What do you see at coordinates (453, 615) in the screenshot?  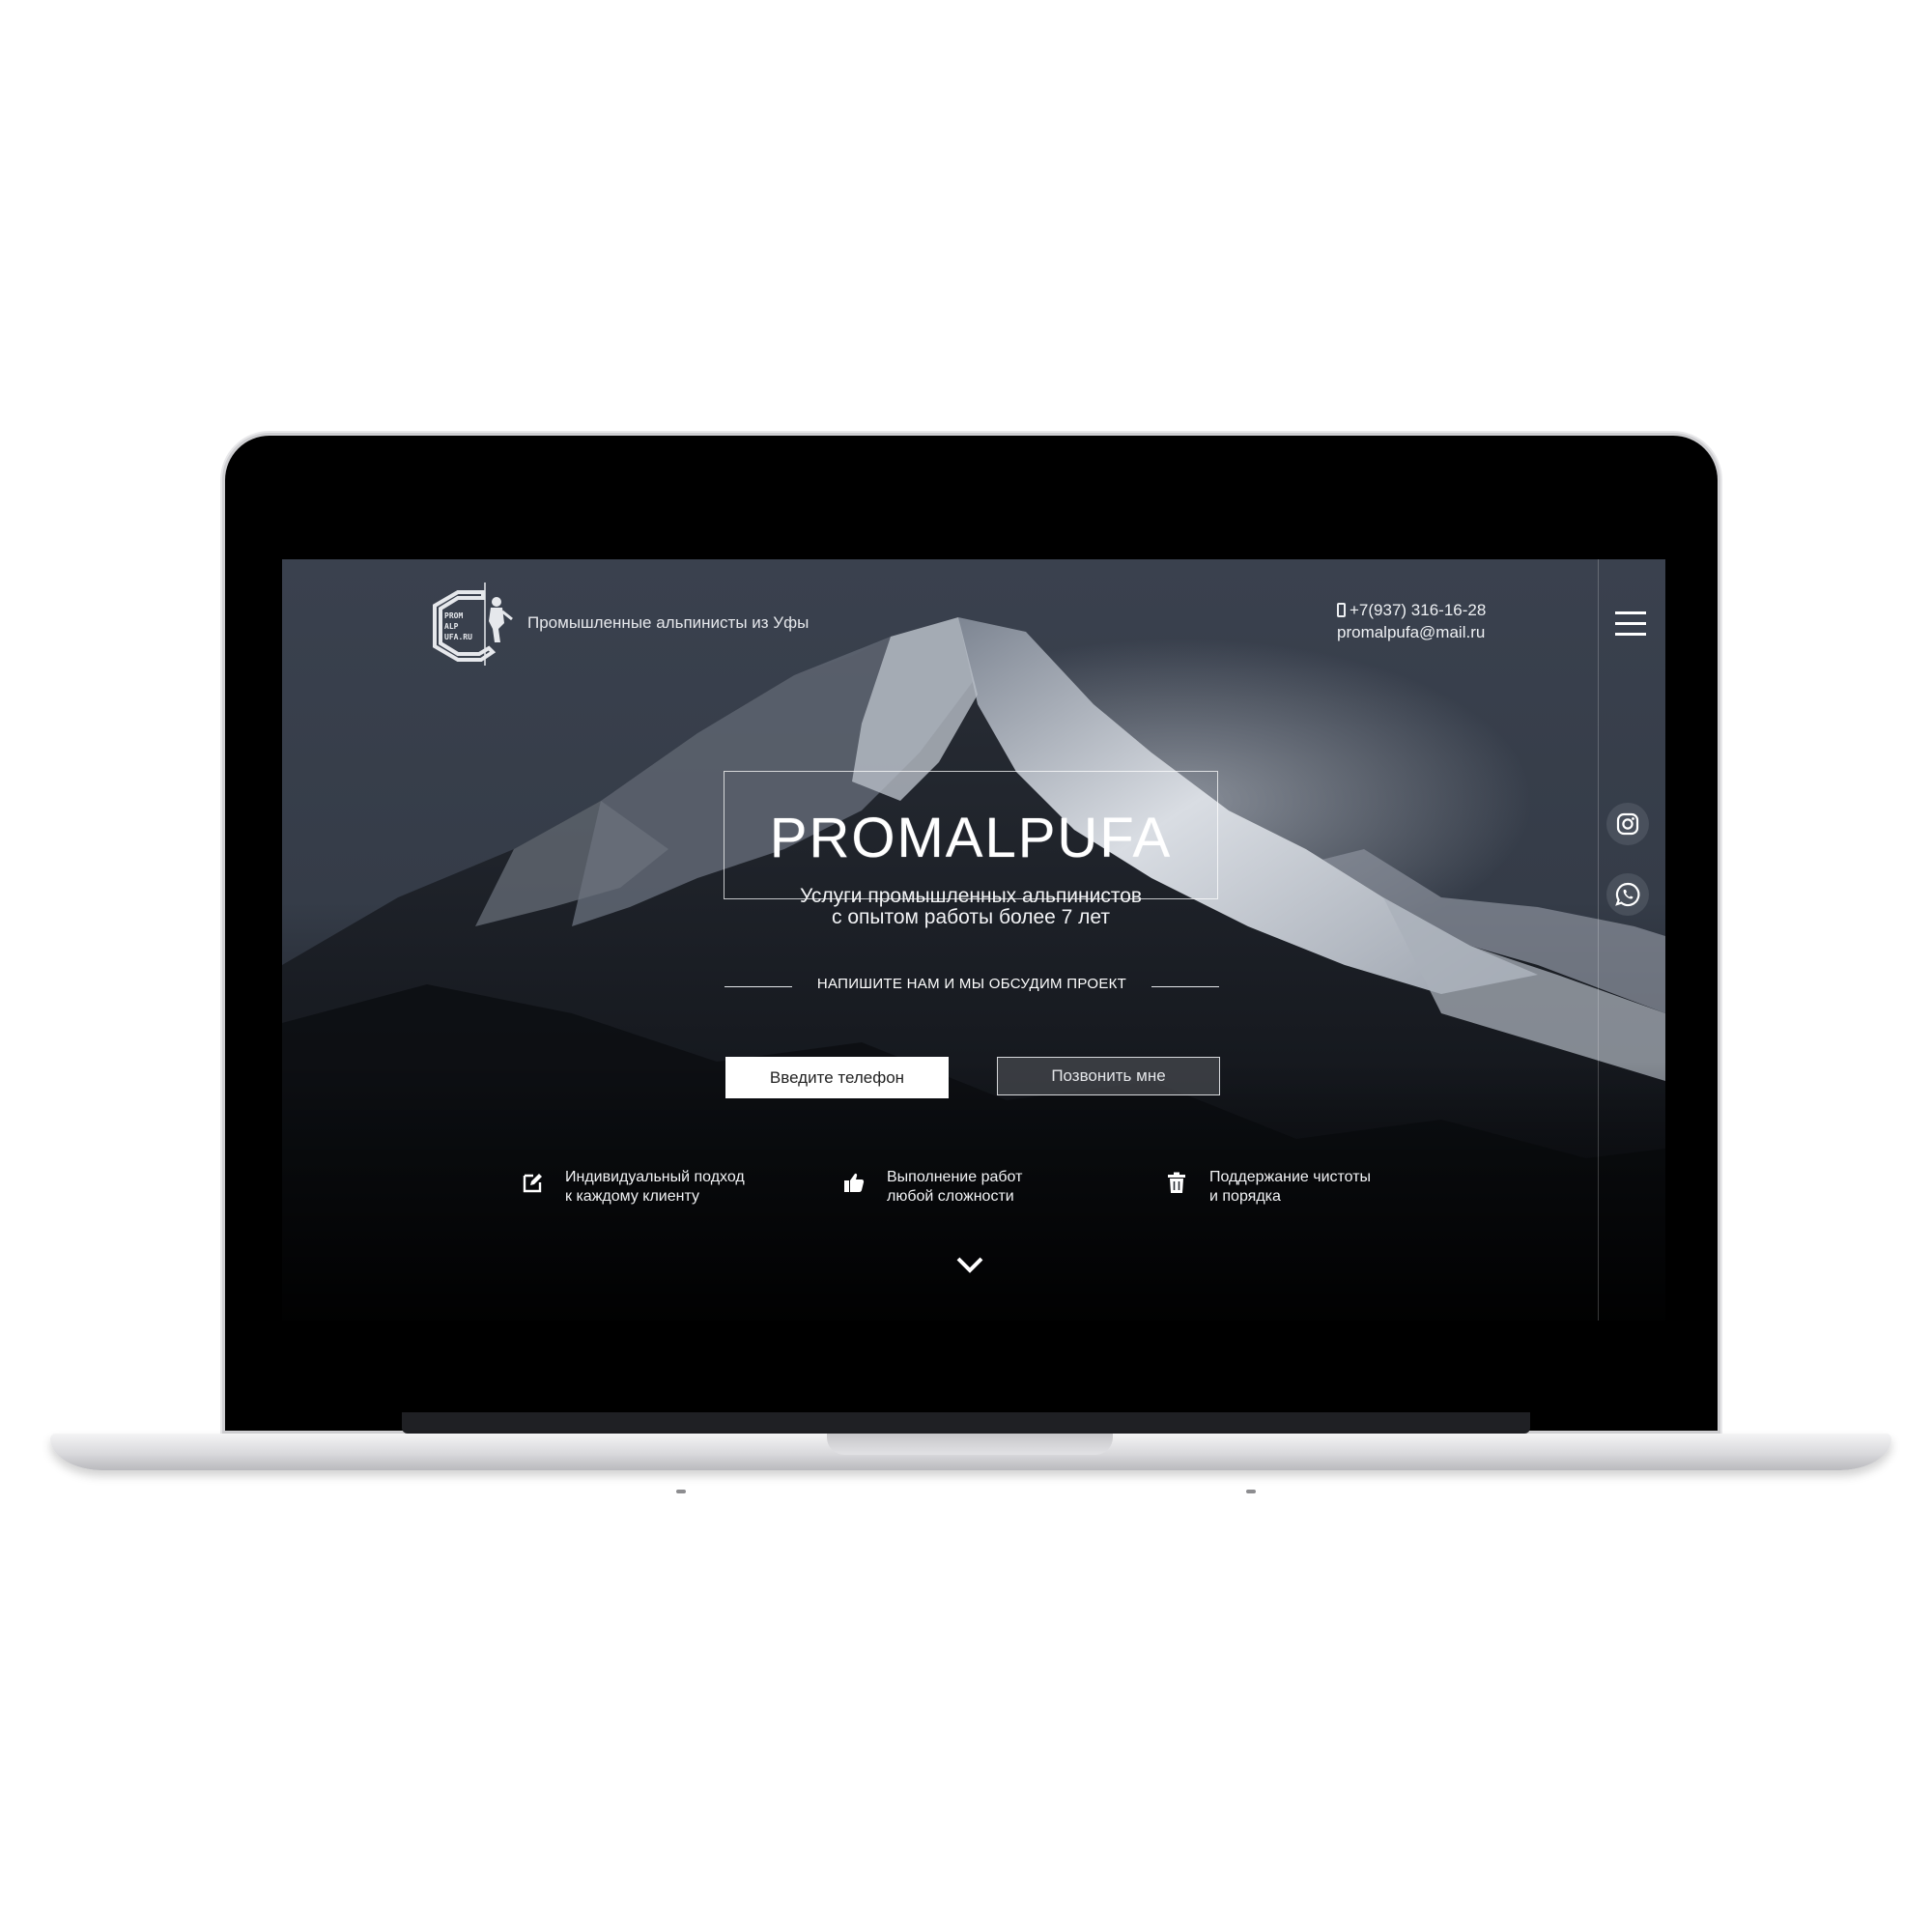 I see `logo-text-1: PROM` at bounding box center [453, 615].